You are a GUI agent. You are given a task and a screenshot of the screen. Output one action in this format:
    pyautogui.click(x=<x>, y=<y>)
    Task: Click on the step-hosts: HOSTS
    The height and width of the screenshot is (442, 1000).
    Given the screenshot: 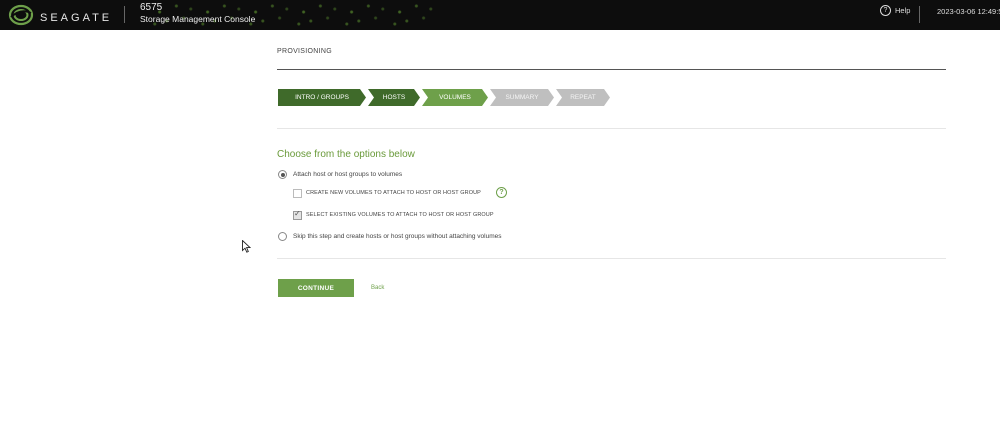 What is the action you would take?
    pyautogui.click(x=394, y=97)
    